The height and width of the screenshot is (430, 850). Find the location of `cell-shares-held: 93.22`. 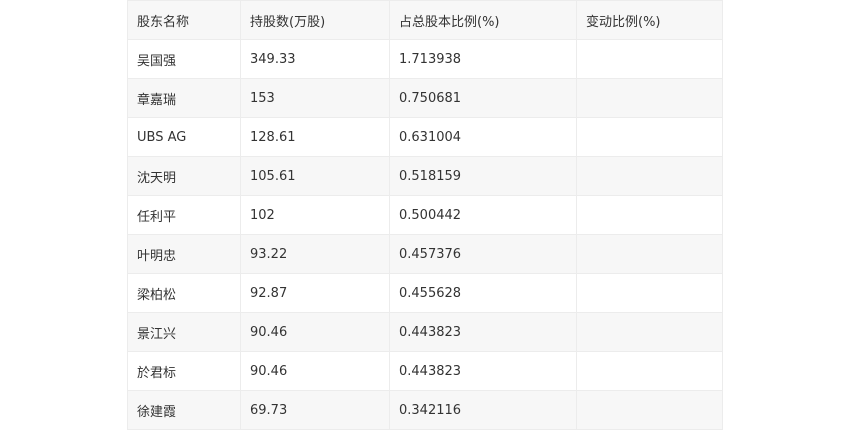

cell-shares-held: 93.22 is located at coordinates (315, 254).